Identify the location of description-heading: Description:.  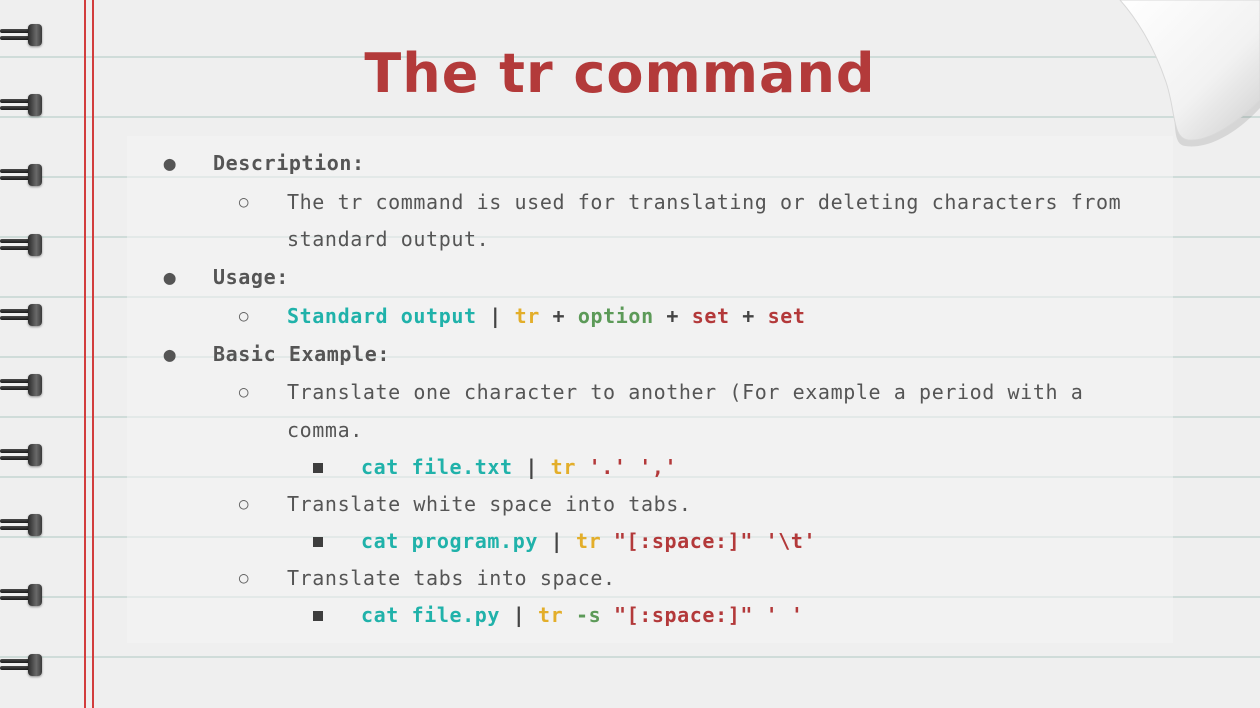
(289, 163).